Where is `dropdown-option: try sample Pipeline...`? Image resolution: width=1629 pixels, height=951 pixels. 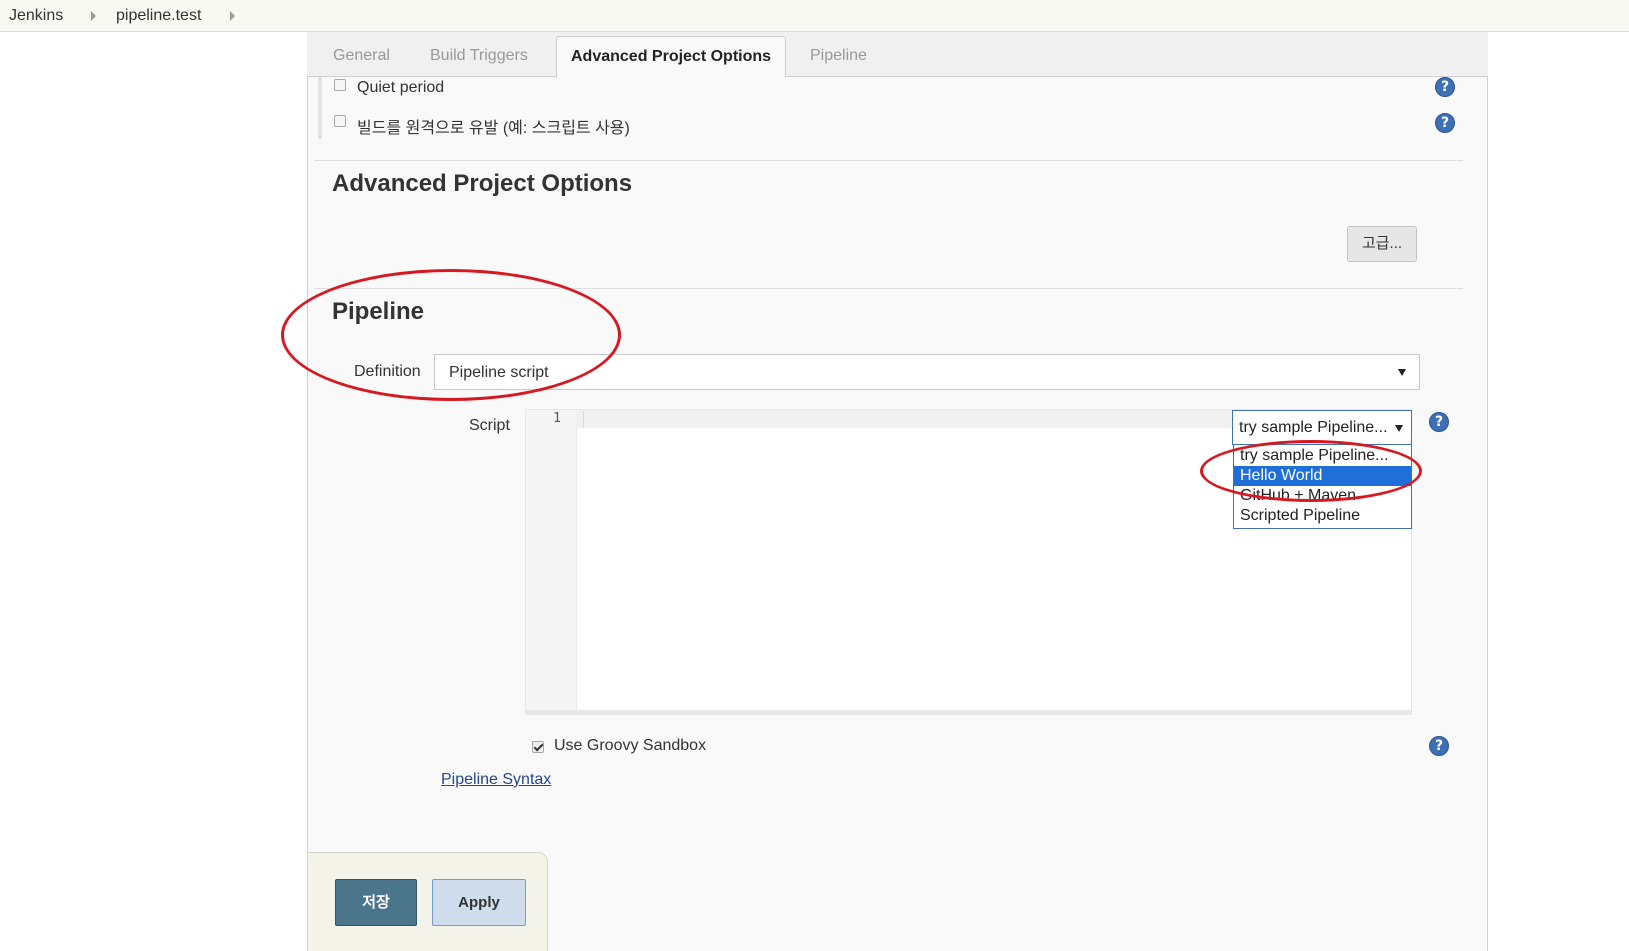 dropdown-option: try sample Pipeline... is located at coordinates (1322, 456).